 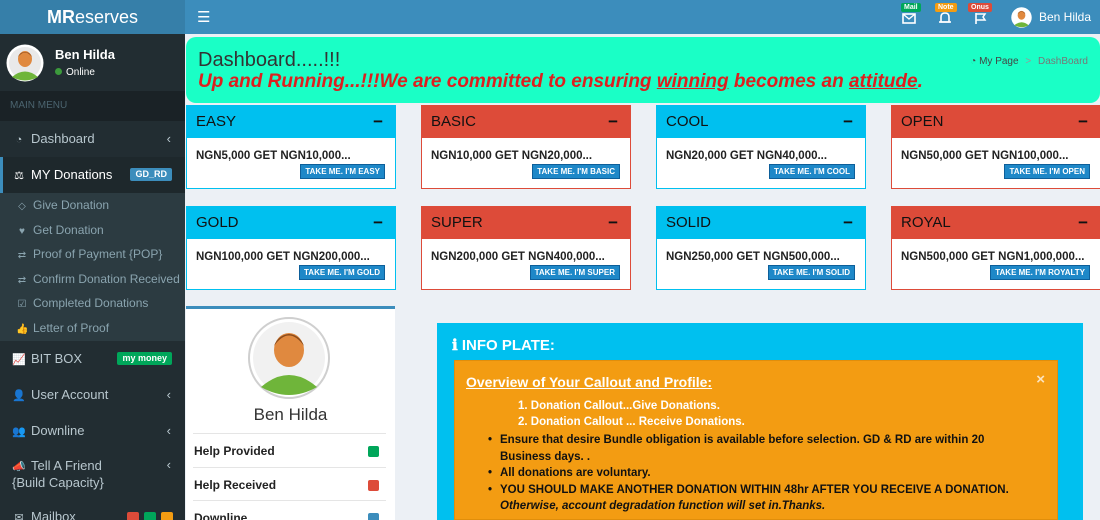 What do you see at coordinates (342, 272) in the screenshot?
I see `take-me-gold-button: TAKE ME. I'M GOLD` at bounding box center [342, 272].